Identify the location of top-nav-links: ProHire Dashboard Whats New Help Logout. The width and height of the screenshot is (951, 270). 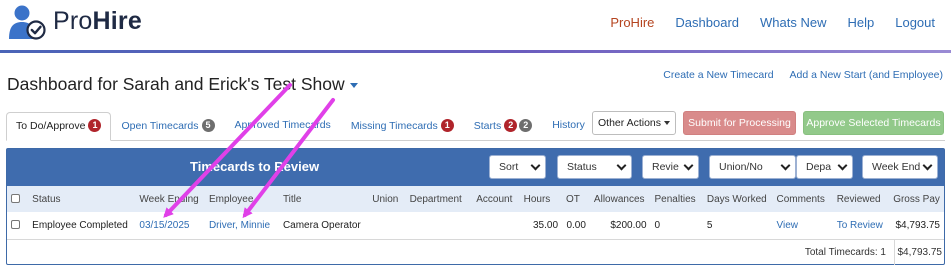
(762, 22).